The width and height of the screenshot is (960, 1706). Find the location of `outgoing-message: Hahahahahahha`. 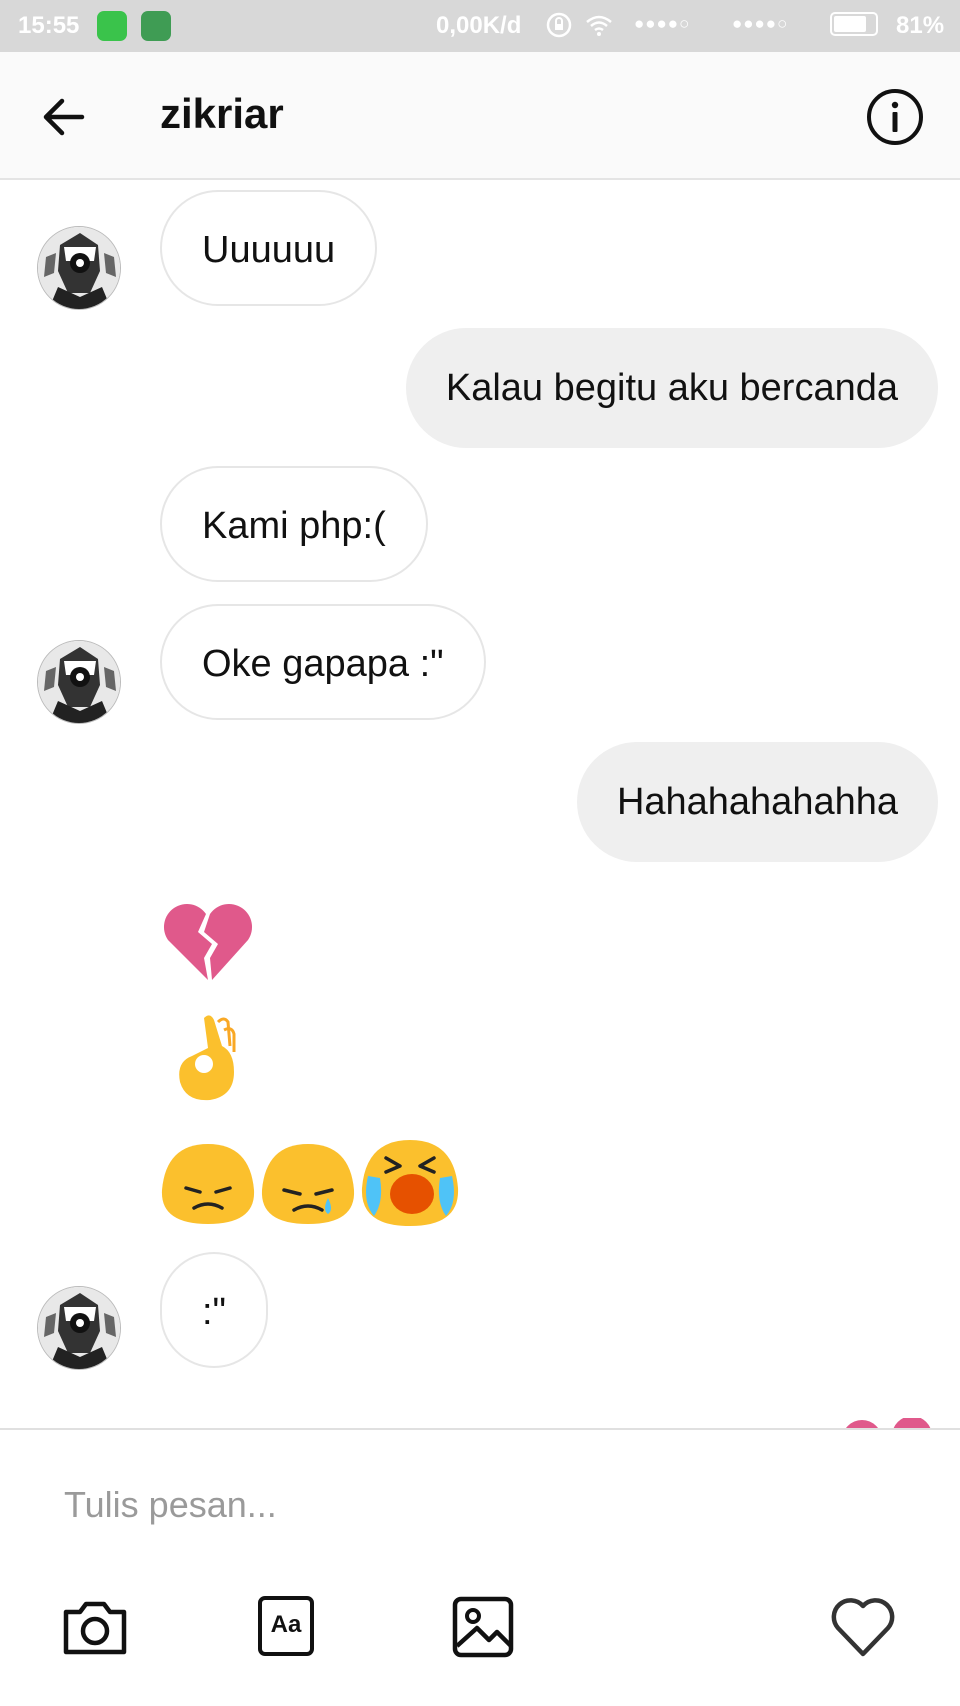

outgoing-message: Hahahahahahha is located at coordinates (757, 802).